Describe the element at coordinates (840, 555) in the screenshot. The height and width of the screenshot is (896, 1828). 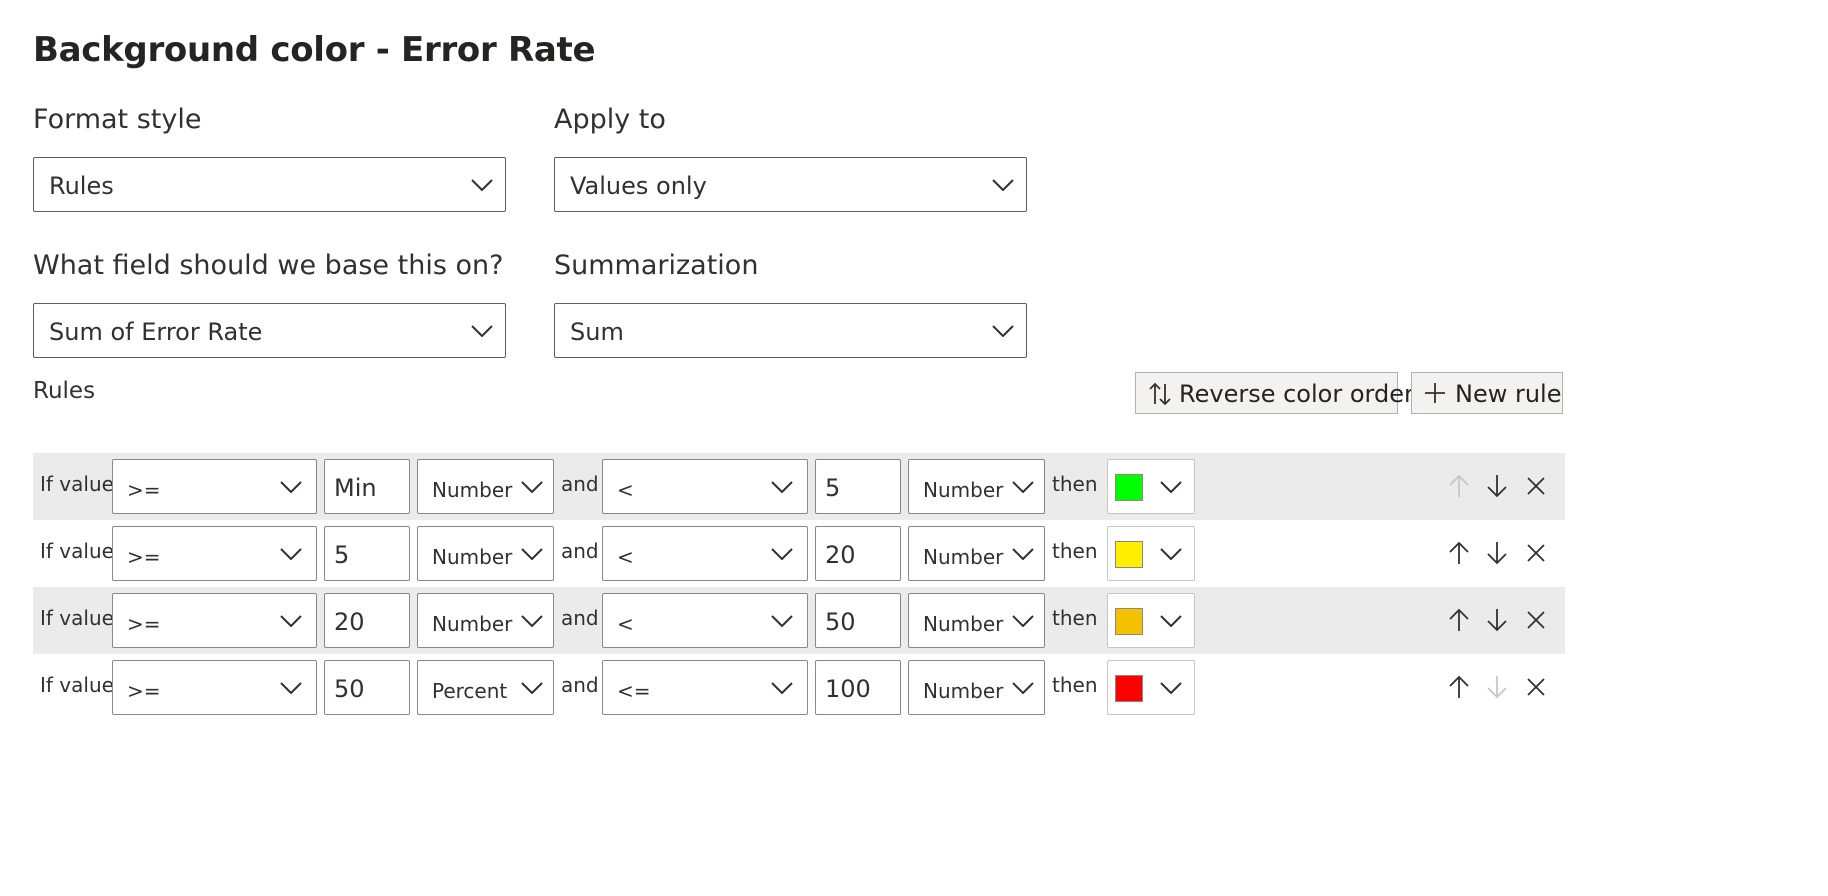
I see `value-2-text: 20` at that location.